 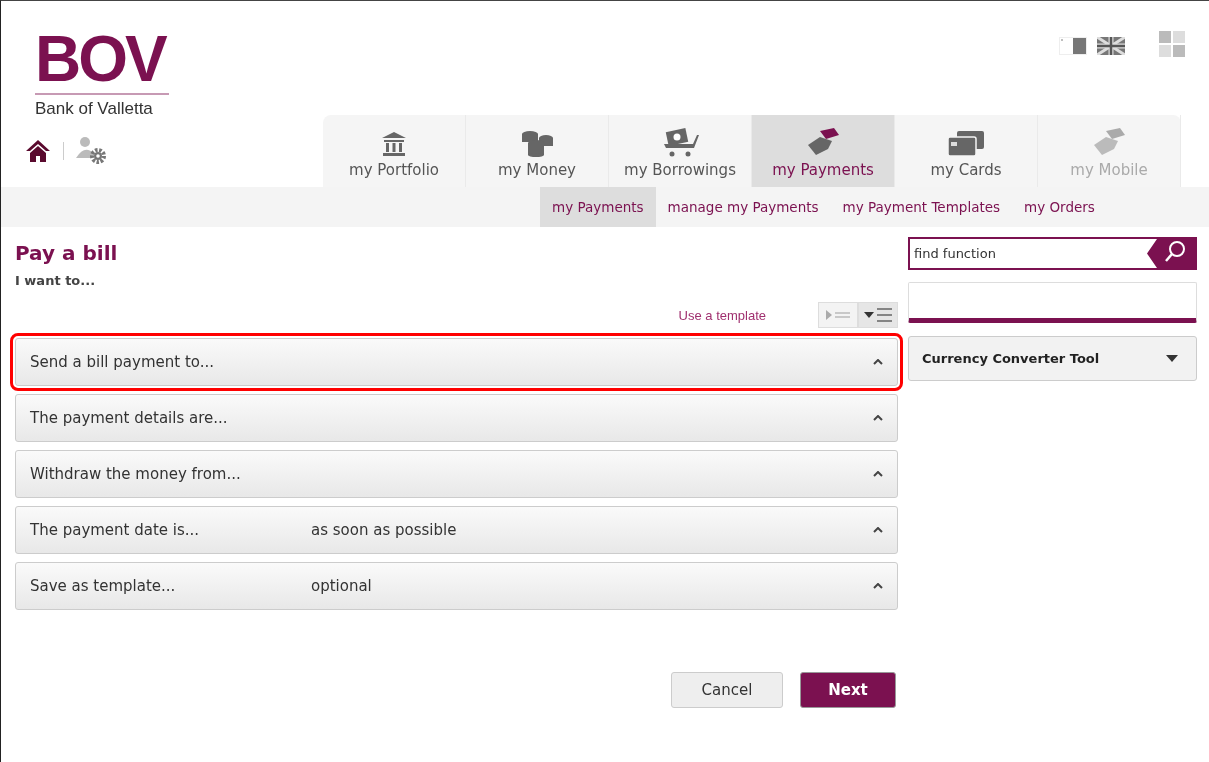 I want to click on nav-tab: my Payments, so click(x=823, y=151).